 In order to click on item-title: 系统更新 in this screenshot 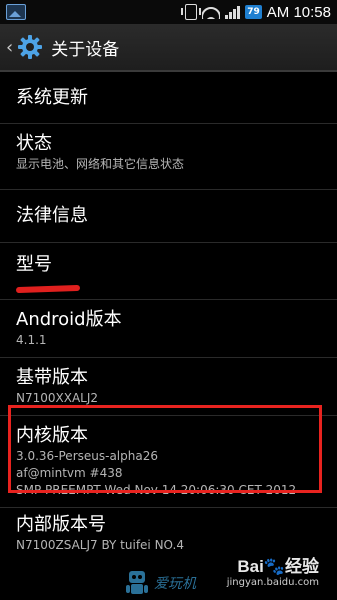, I will do `click(52, 97)`.